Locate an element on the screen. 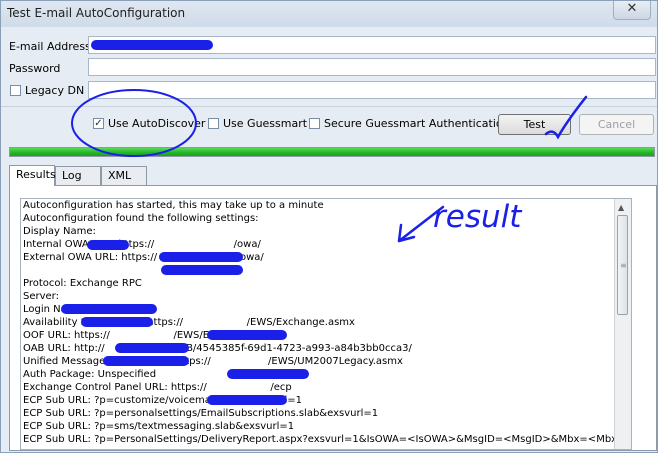  password-label: Password is located at coordinates (35, 68).